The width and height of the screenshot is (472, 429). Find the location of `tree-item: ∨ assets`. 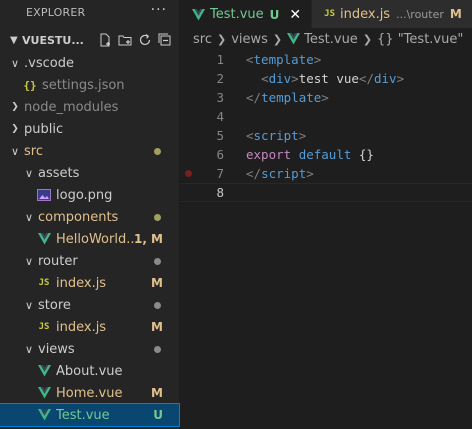

tree-item: ∨ assets is located at coordinates (89, 173).